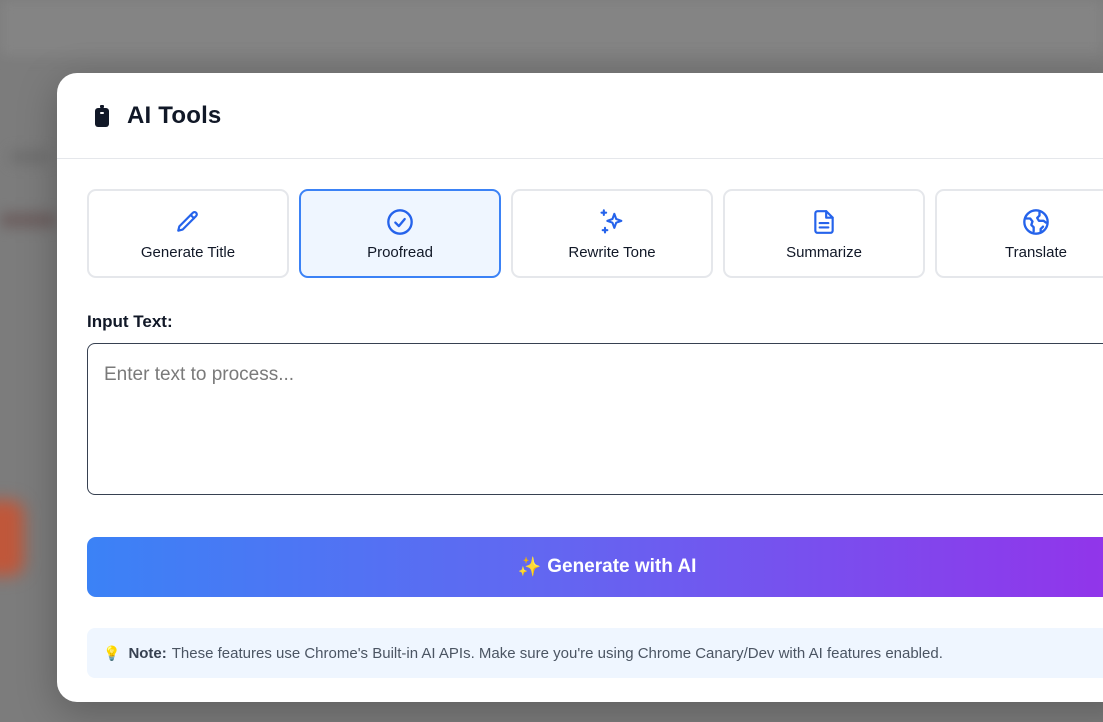 The width and height of the screenshot is (1103, 722). What do you see at coordinates (612, 222) in the screenshot?
I see `sparkles-icon` at bounding box center [612, 222].